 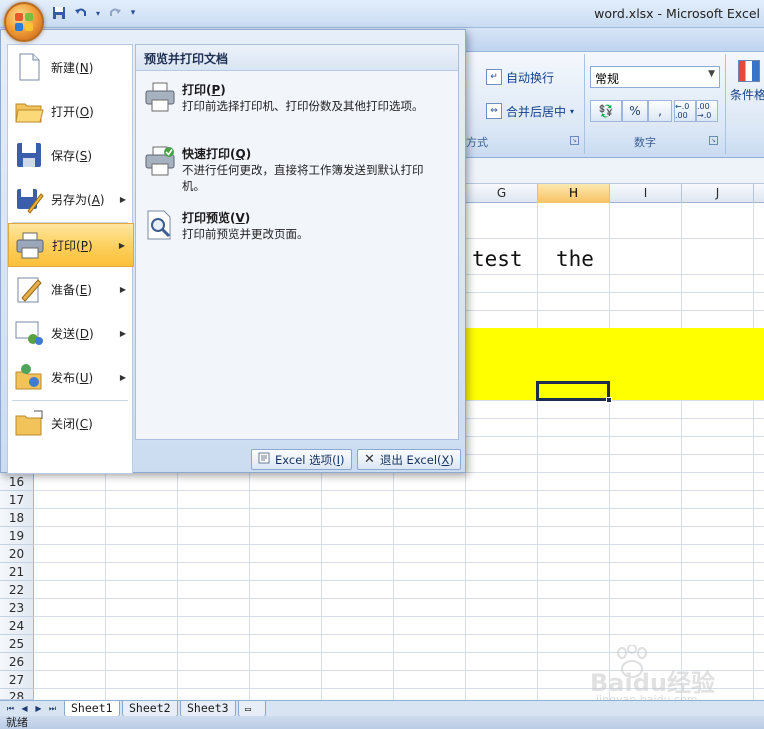 I want to click on wrap-text-button: ↵ 自动换行, so click(x=520, y=77).